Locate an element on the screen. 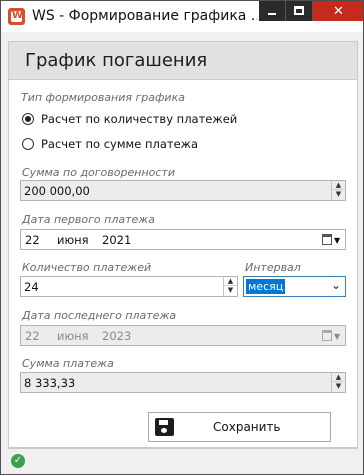 This screenshot has height=475, width=364. maximize-button is located at coordinates (298, 11).